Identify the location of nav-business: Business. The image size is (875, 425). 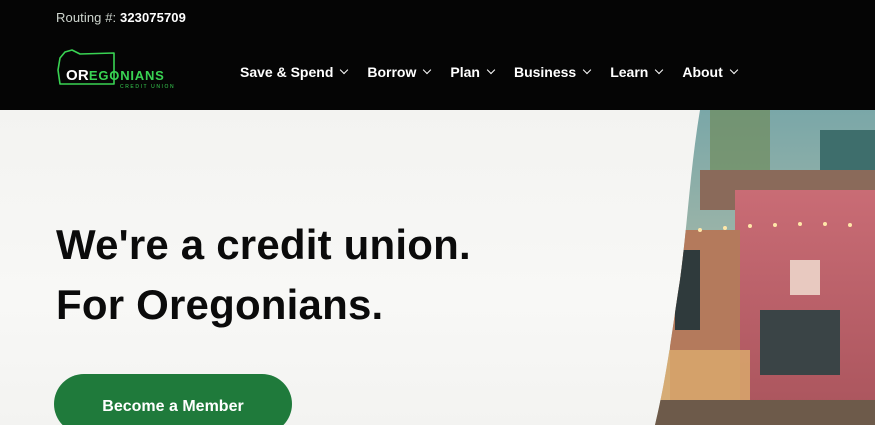
(552, 72).